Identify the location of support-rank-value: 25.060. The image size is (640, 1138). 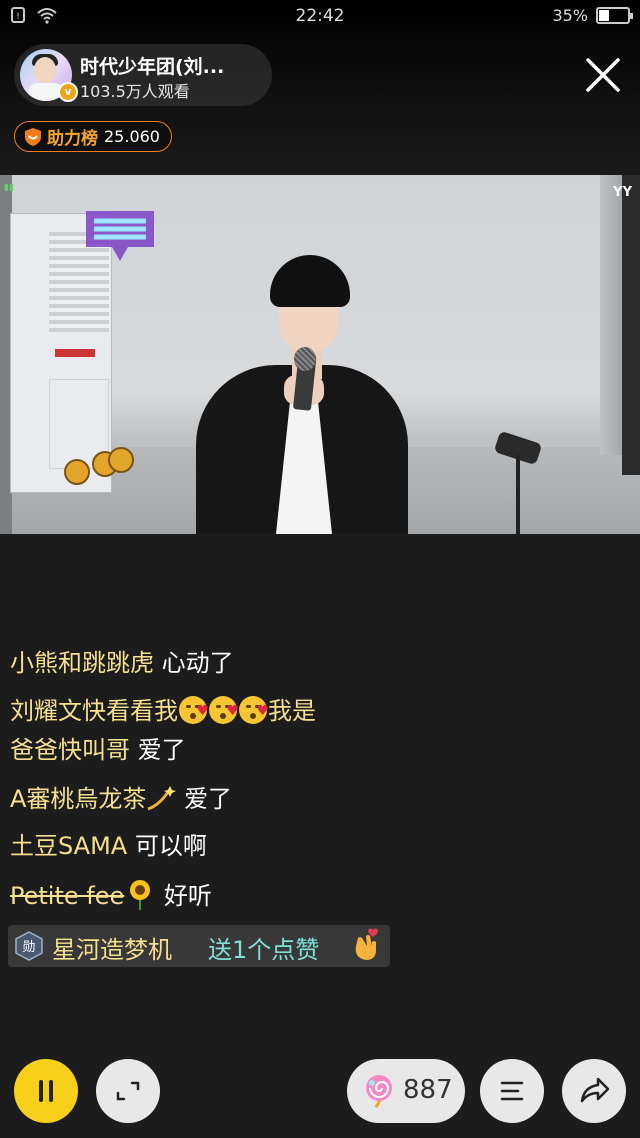
(132, 136).